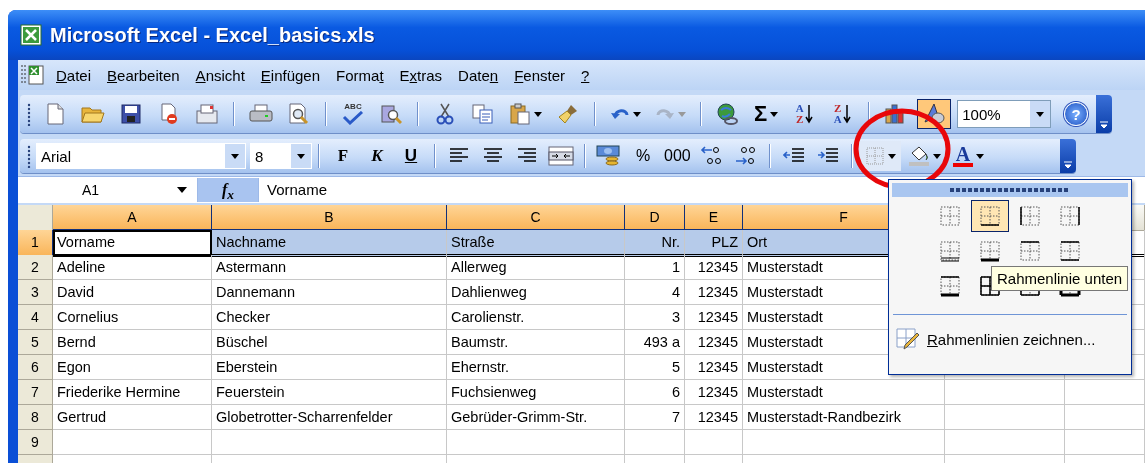 Image resolution: width=1145 pixels, height=463 pixels. Describe the element at coordinates (1068, 165) in the screenshot. I see `chevron-down-icon` at that location.